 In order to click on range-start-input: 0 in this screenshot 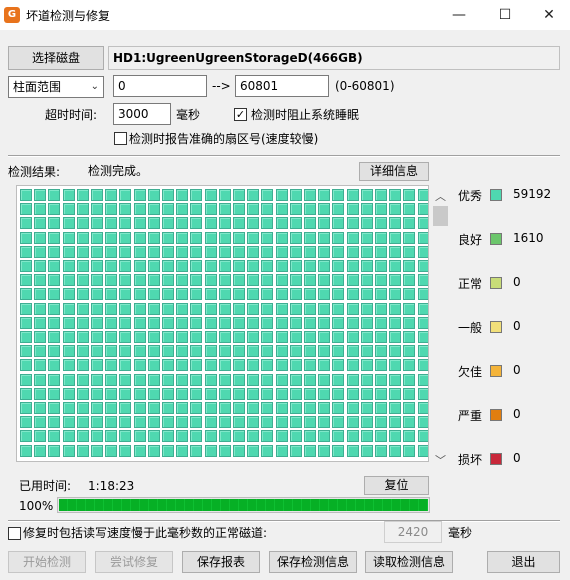, I will do `click(160, 86)`.